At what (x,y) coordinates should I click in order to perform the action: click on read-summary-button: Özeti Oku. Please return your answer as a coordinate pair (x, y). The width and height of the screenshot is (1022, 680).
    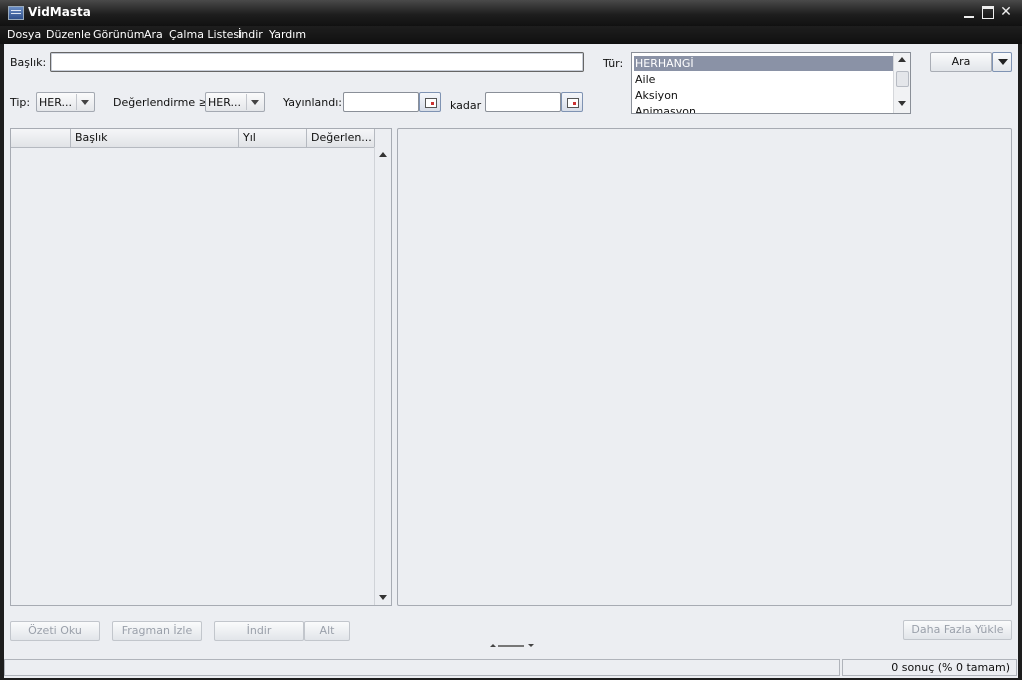
    Looking at the image, I should click on (55, 631).